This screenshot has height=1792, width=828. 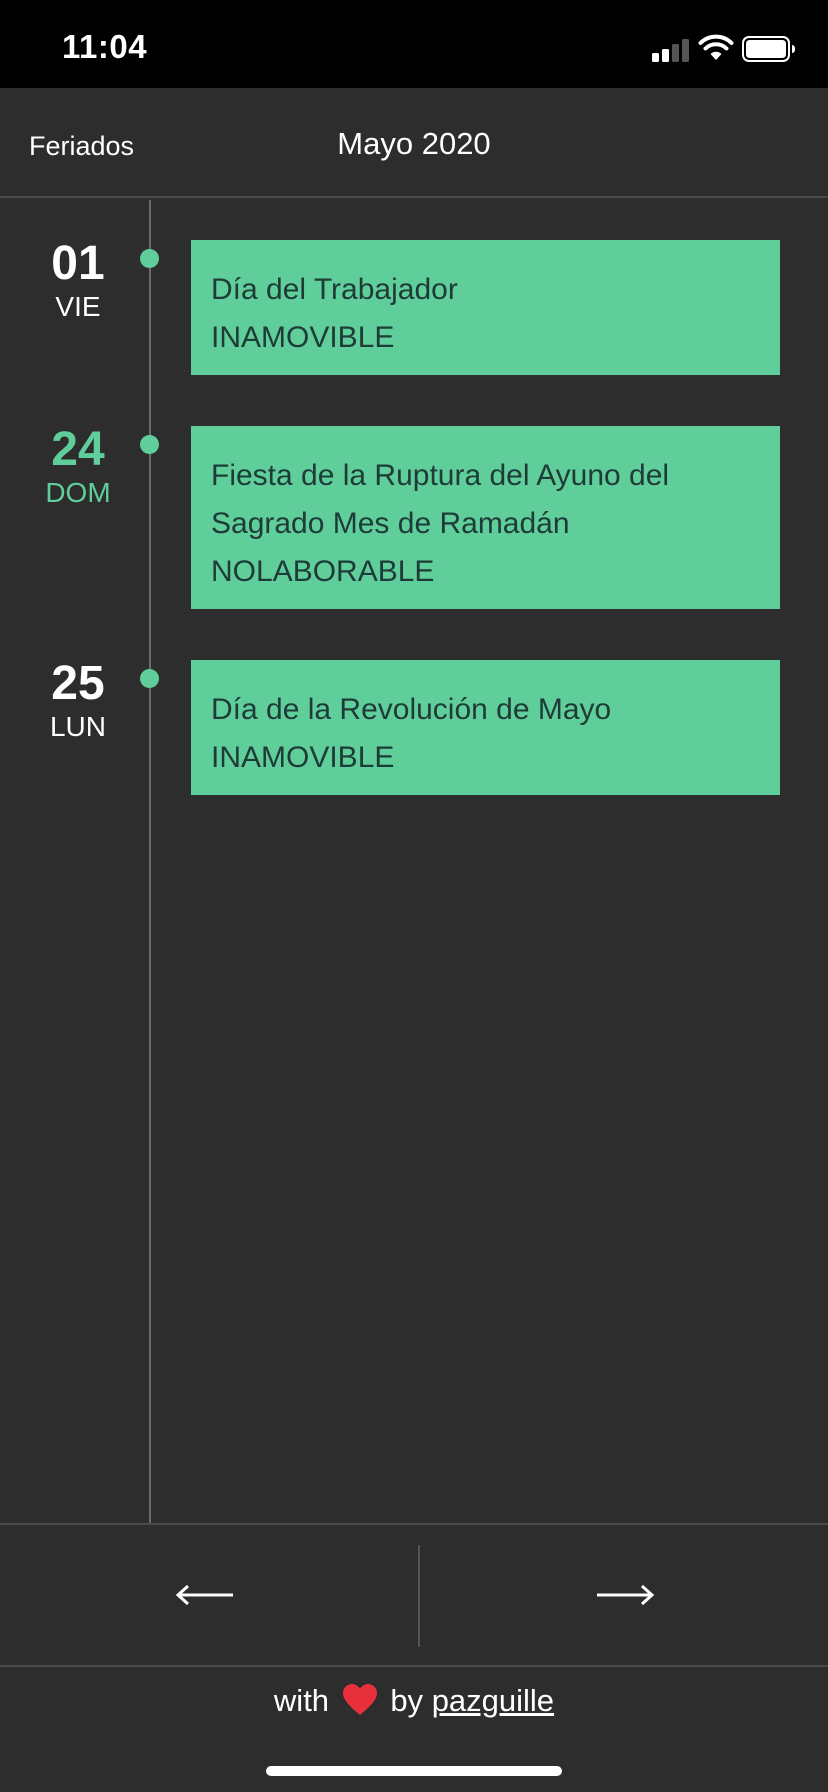 I want to click on holiday-date: 24 DOM, so click(x=78, y=467).